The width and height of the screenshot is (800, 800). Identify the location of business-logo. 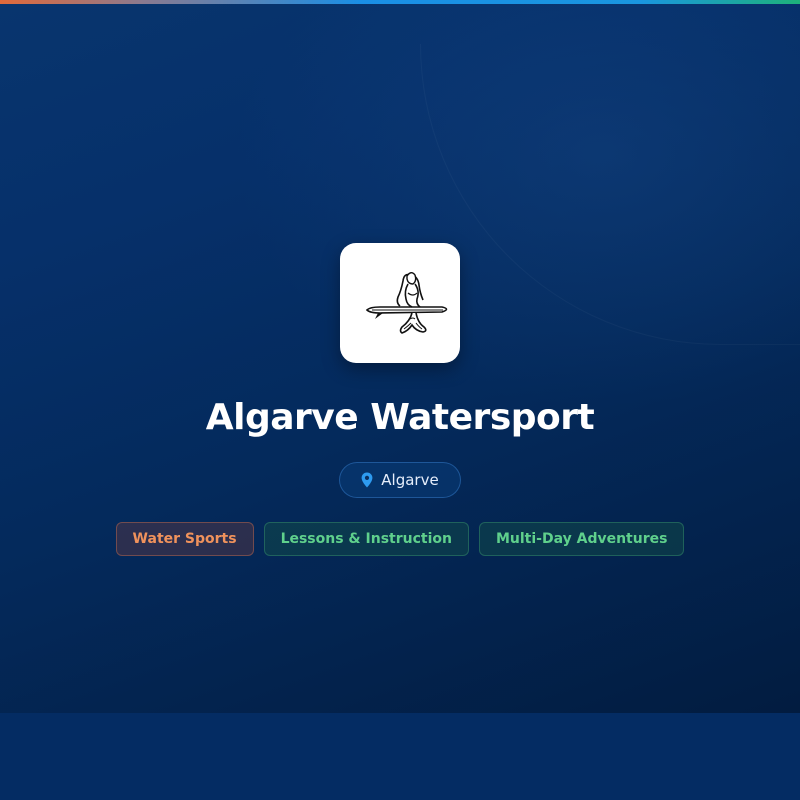
(400, 303).